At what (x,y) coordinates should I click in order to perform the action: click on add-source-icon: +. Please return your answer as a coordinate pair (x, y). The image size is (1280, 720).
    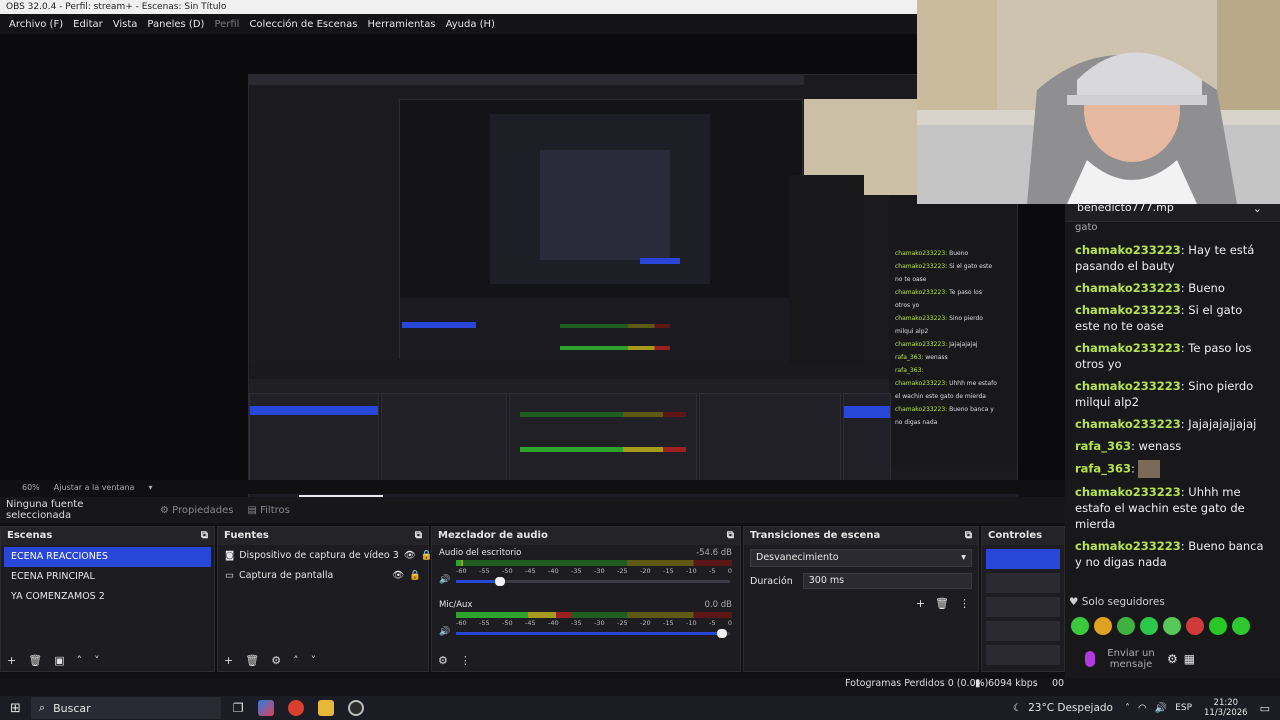
    Looking at the image, I should click on (228, 660).